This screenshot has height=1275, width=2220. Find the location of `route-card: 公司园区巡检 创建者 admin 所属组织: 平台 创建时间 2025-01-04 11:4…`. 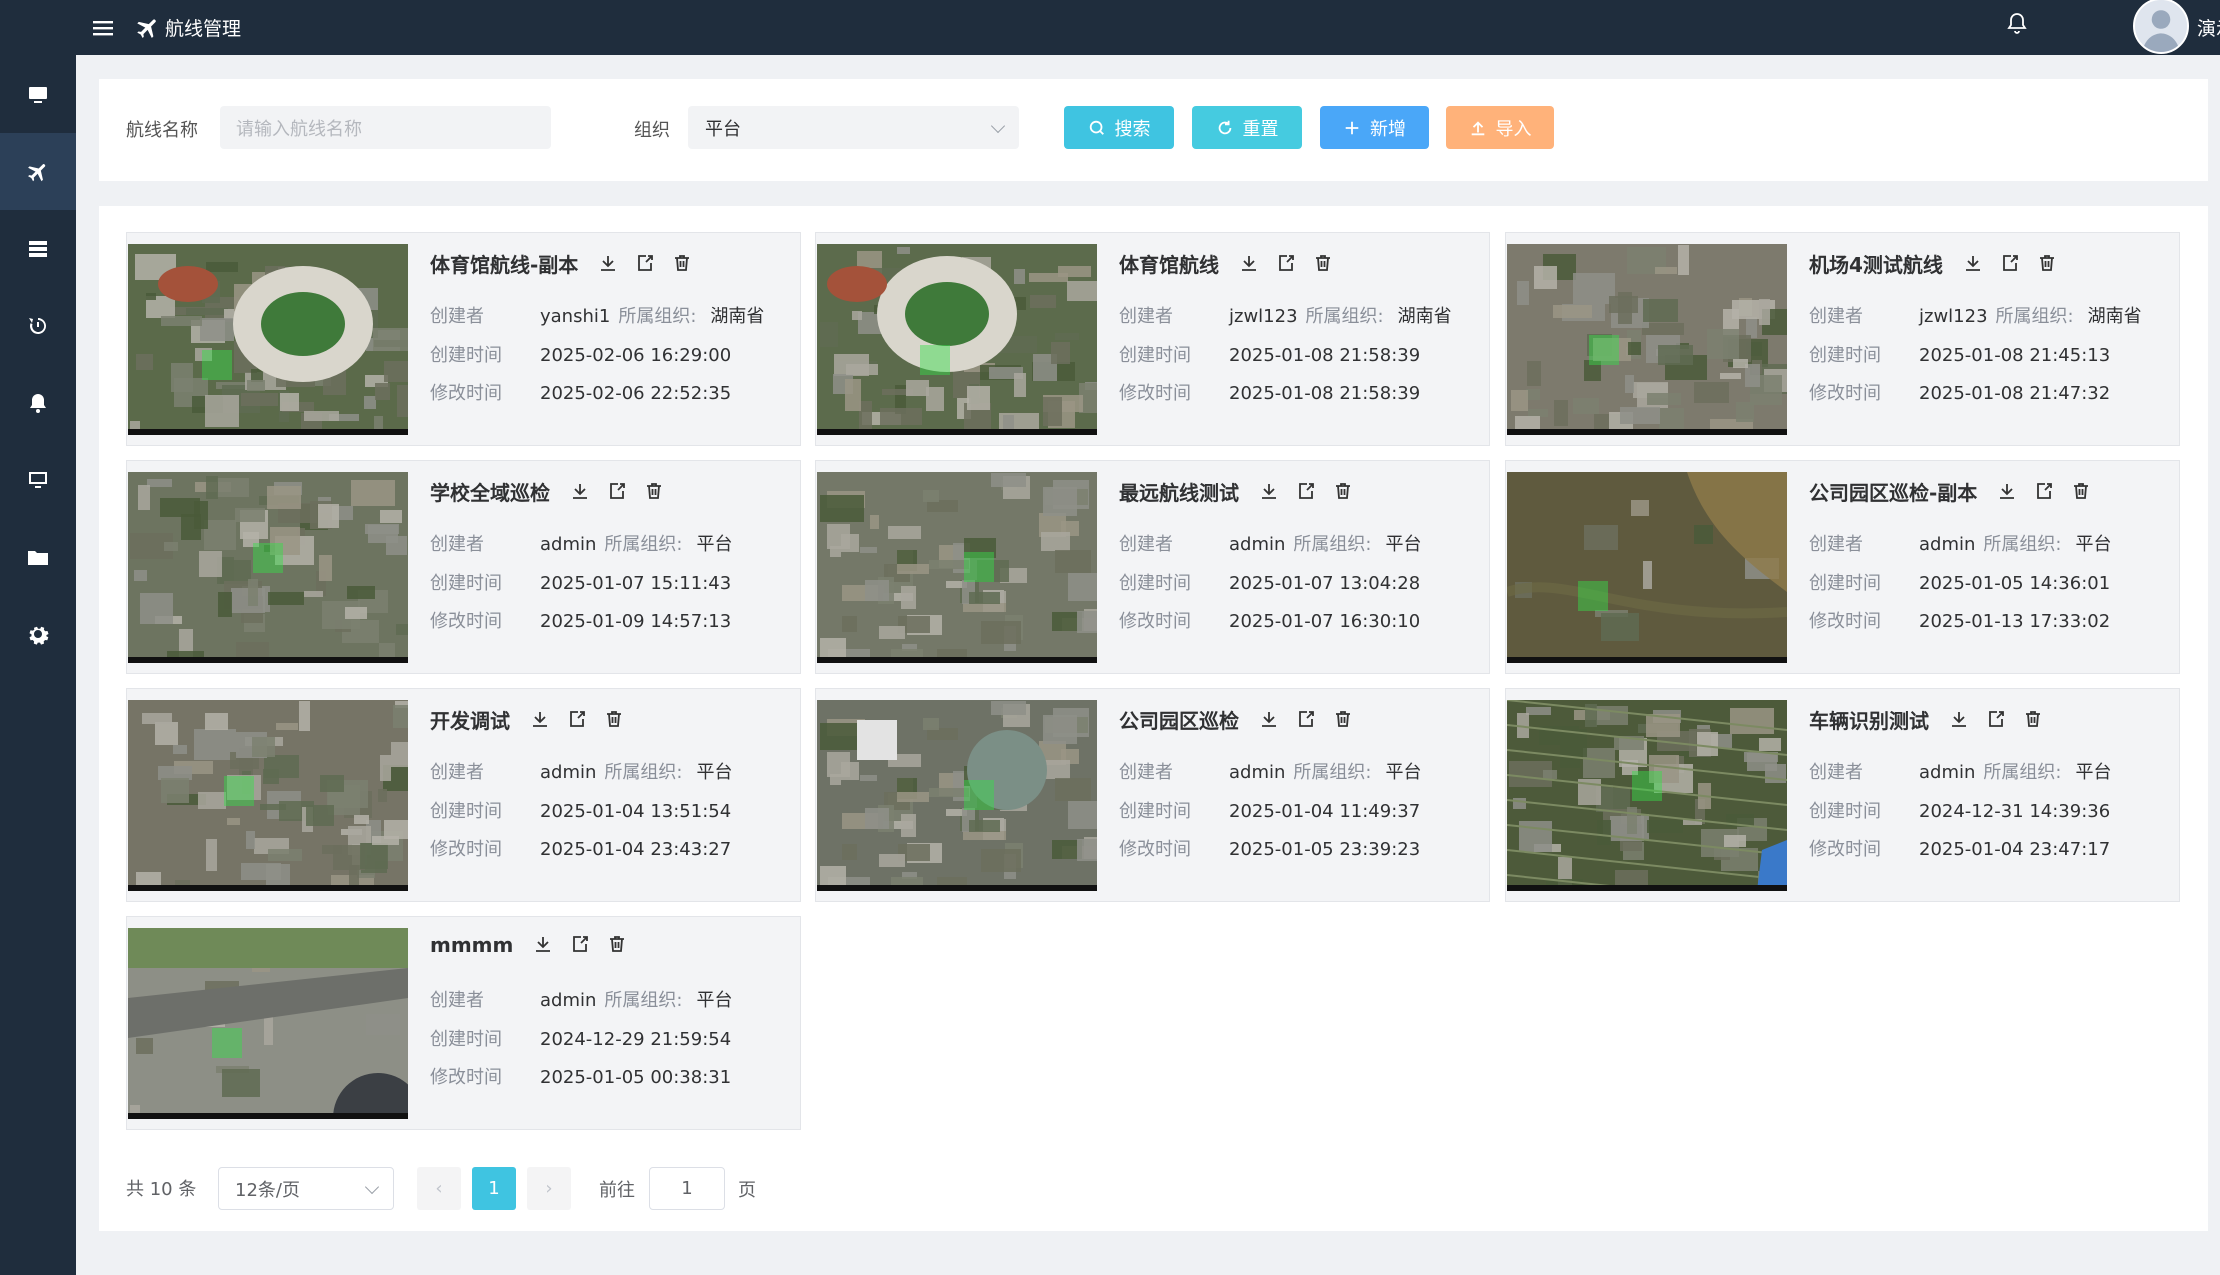

route-card: 公司园区巡检 创建者 admin 所属组织: 平台 创建时间 2025-01-04 11:4… is located at coordinates (1152, 795).